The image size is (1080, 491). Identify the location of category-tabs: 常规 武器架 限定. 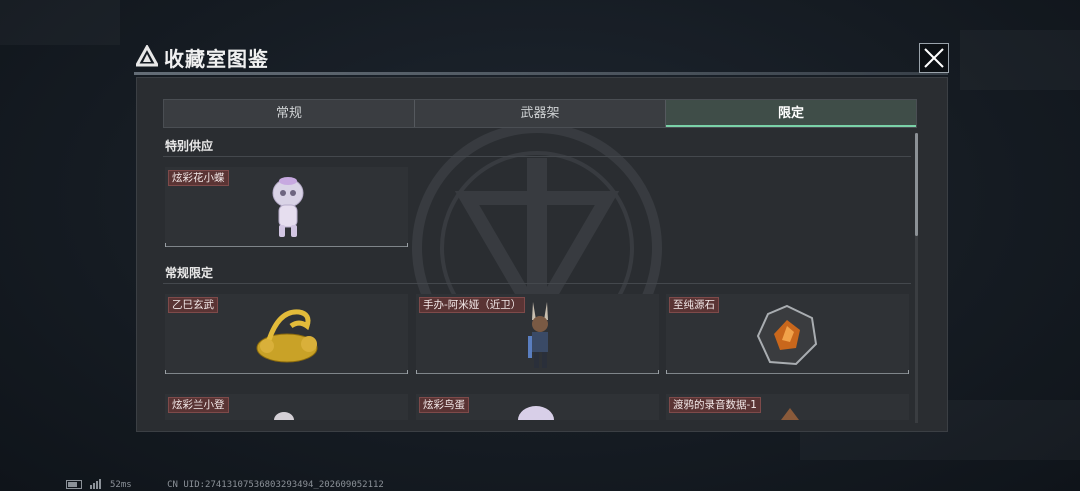
(540, 113).